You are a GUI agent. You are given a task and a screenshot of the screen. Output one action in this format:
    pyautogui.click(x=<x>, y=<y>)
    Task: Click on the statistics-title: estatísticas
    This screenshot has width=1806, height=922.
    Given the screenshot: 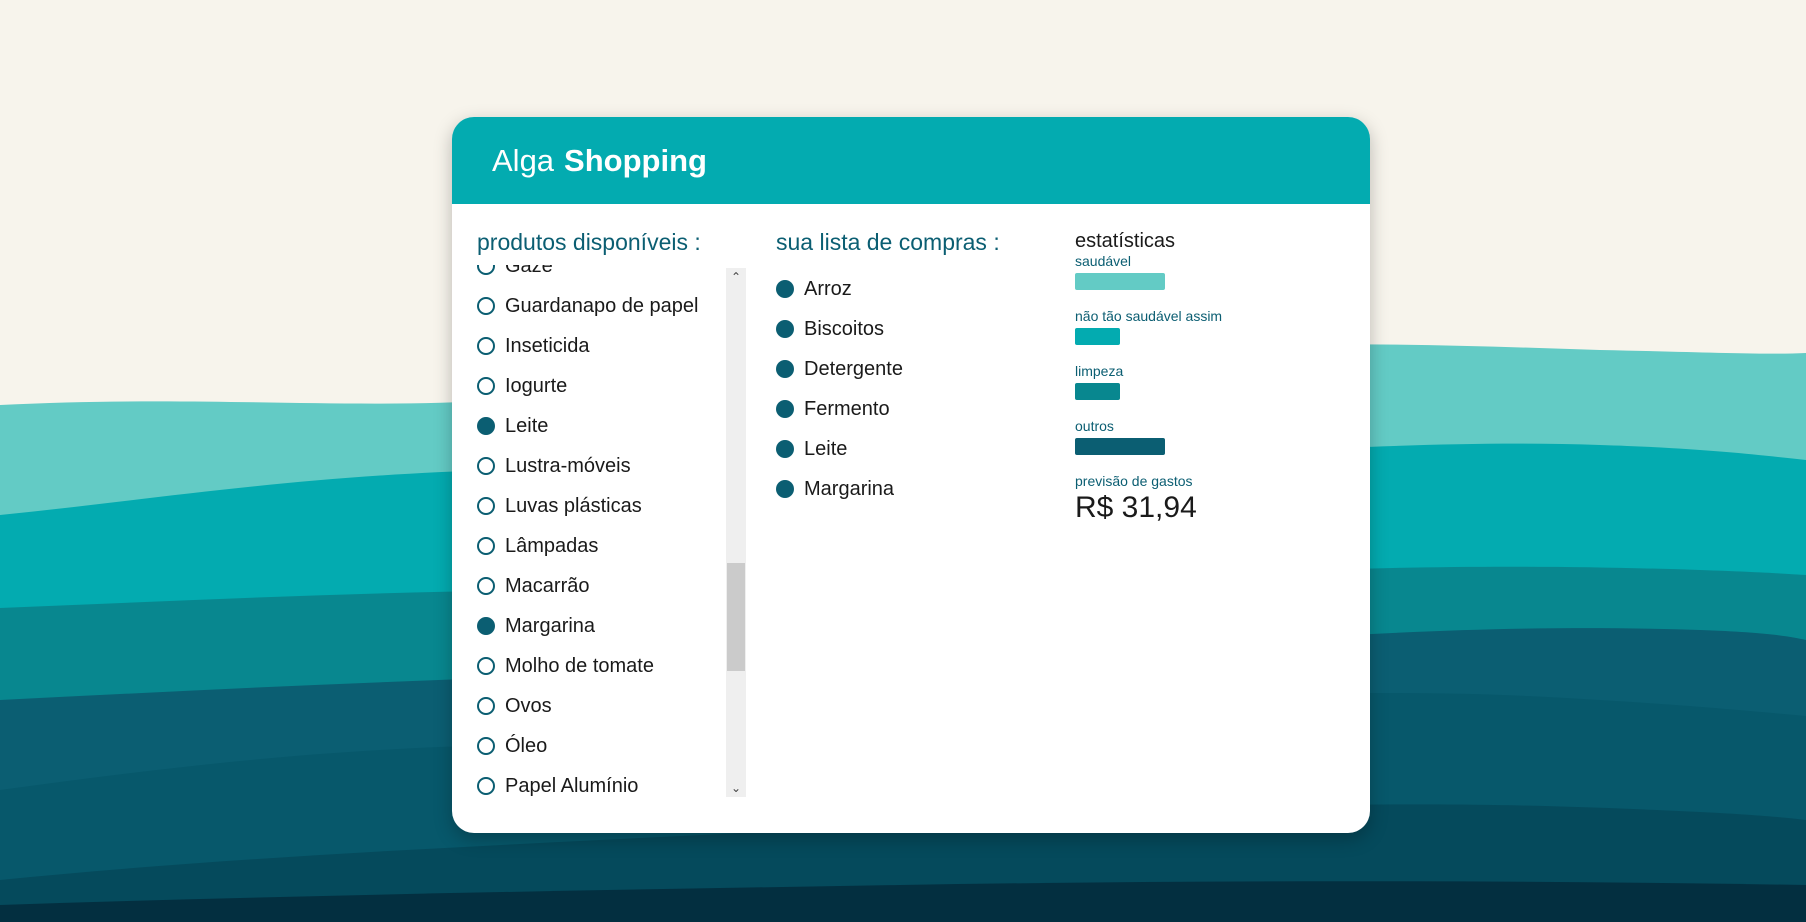 What is the action you would take?
    pyautogui.click(x=1125, y=241)
    